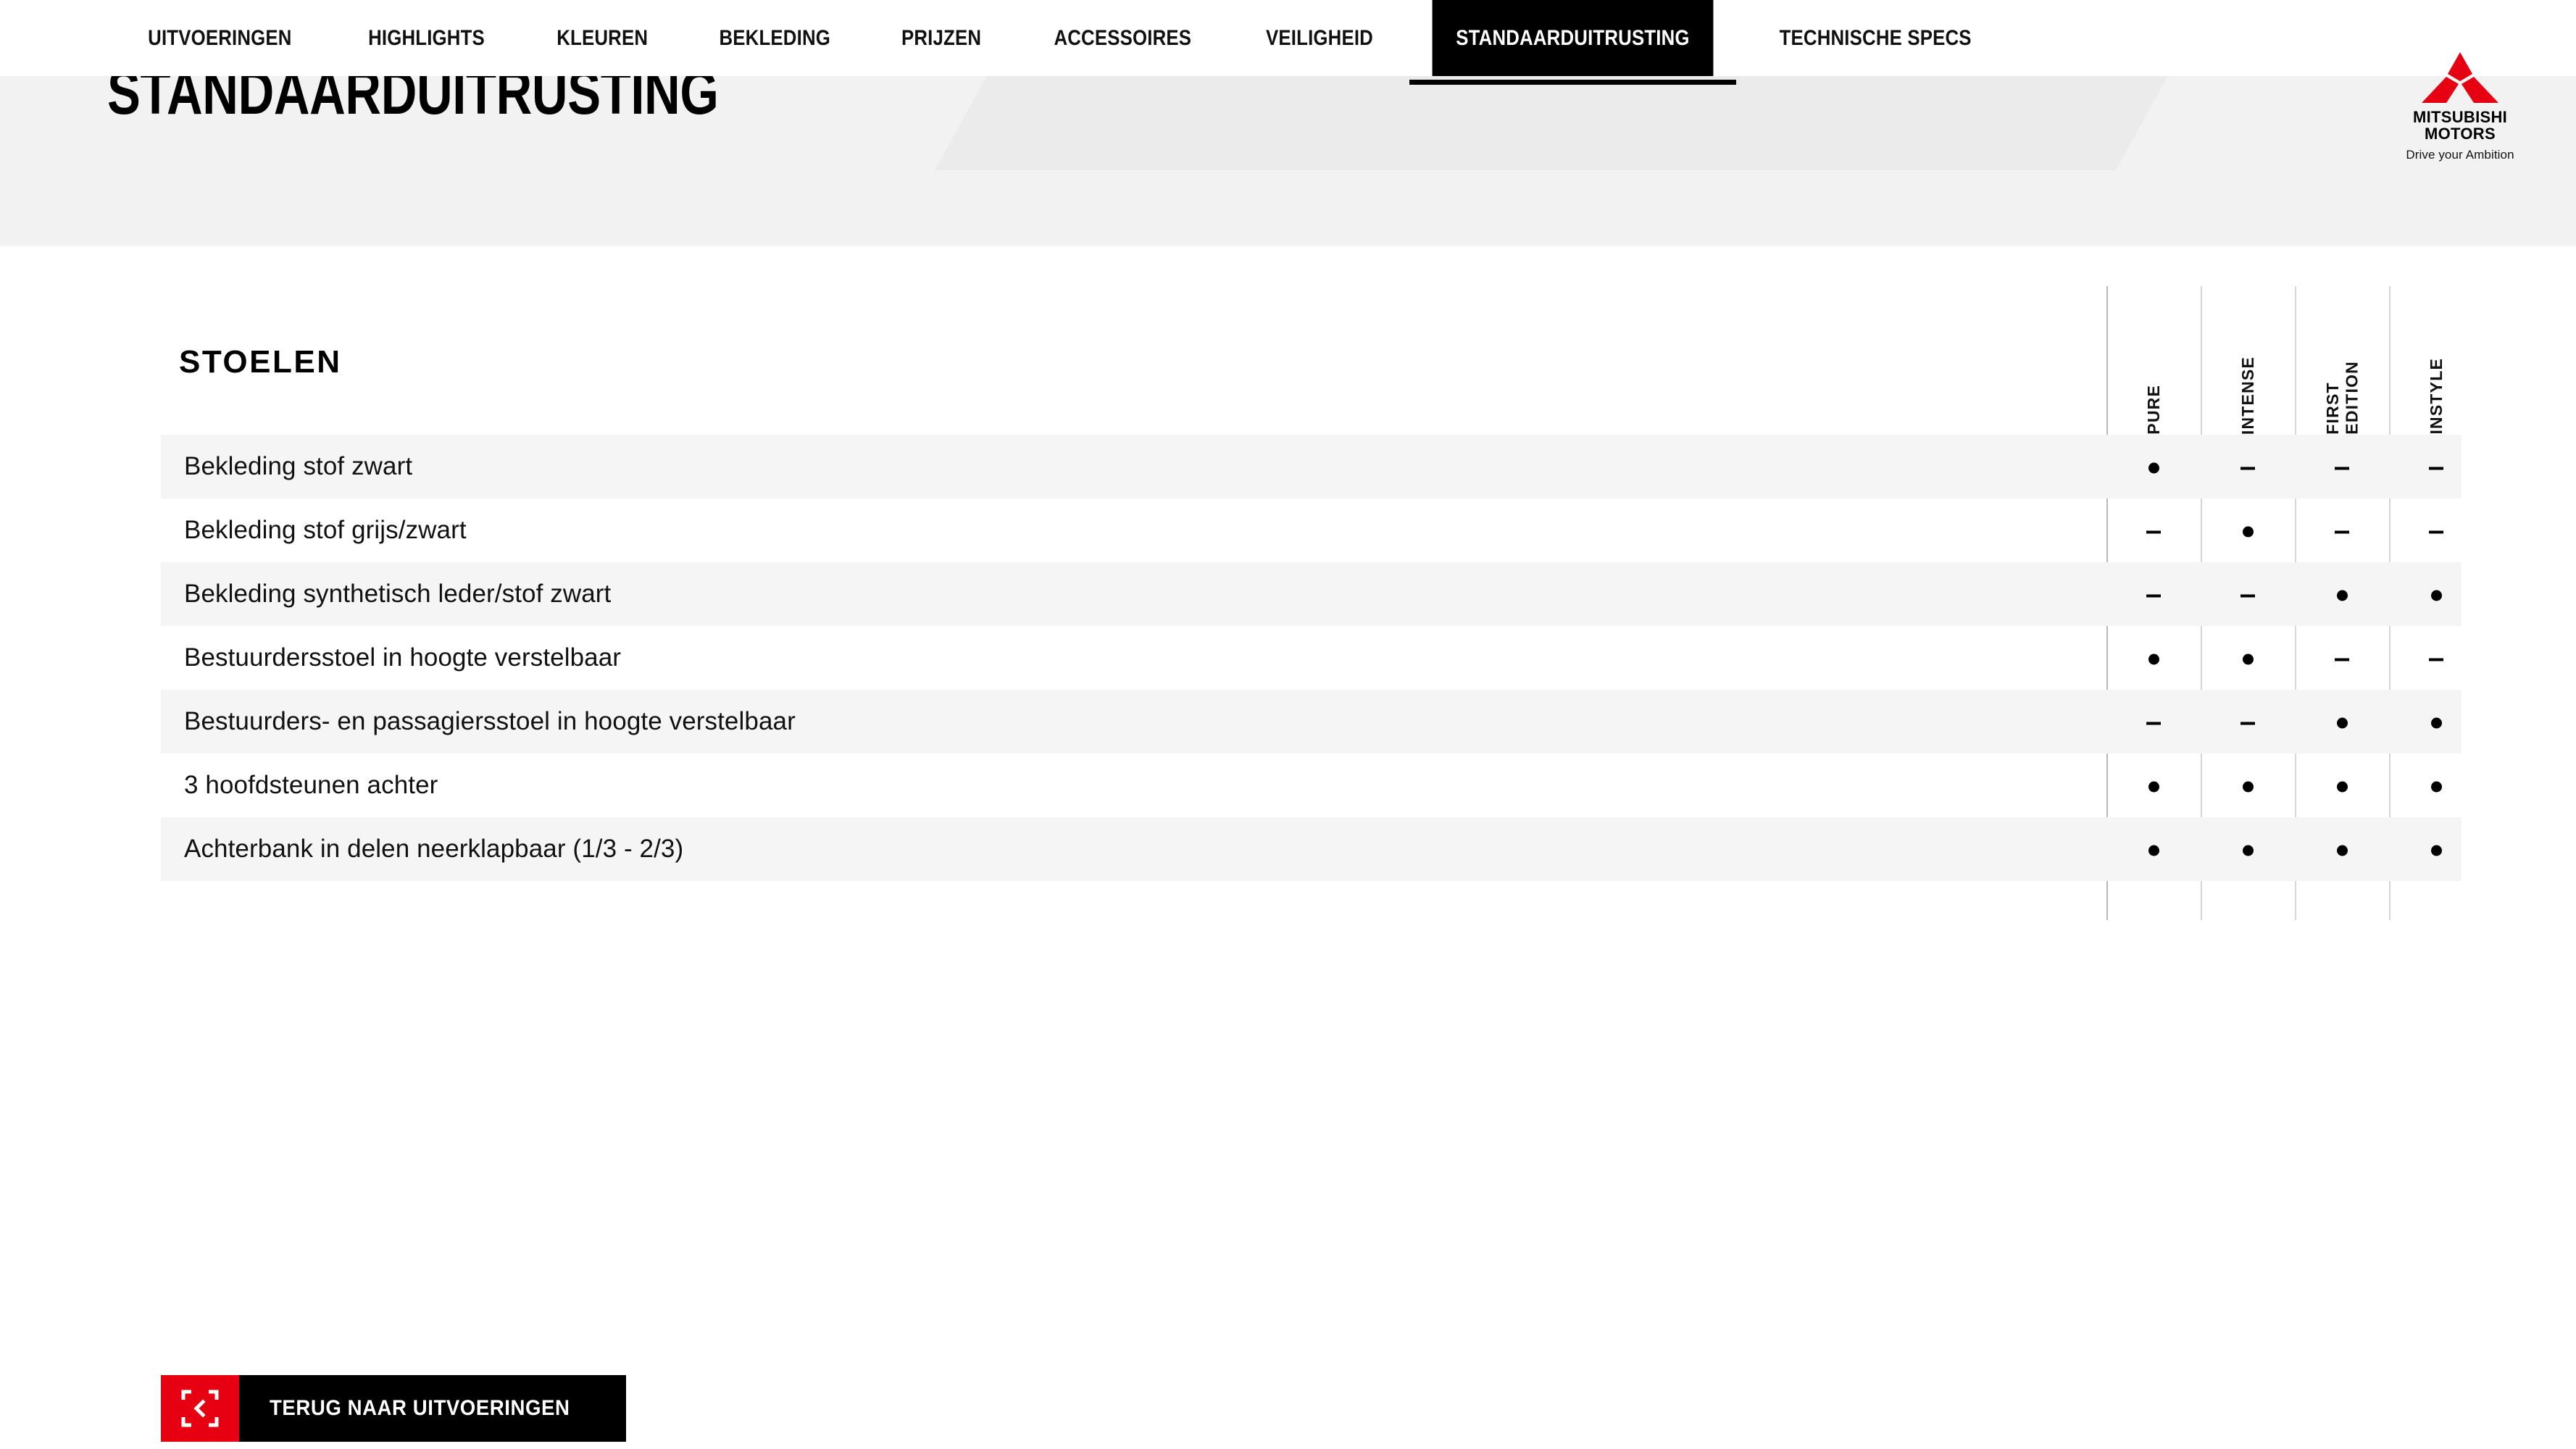 The height and width of the screenshot is (1449, 2576). What do you see at coordinates (1311, 785) in the screenshot?
I see `table-row: 3 hoofdsteunen achter` at bounding box center [1311, 785].